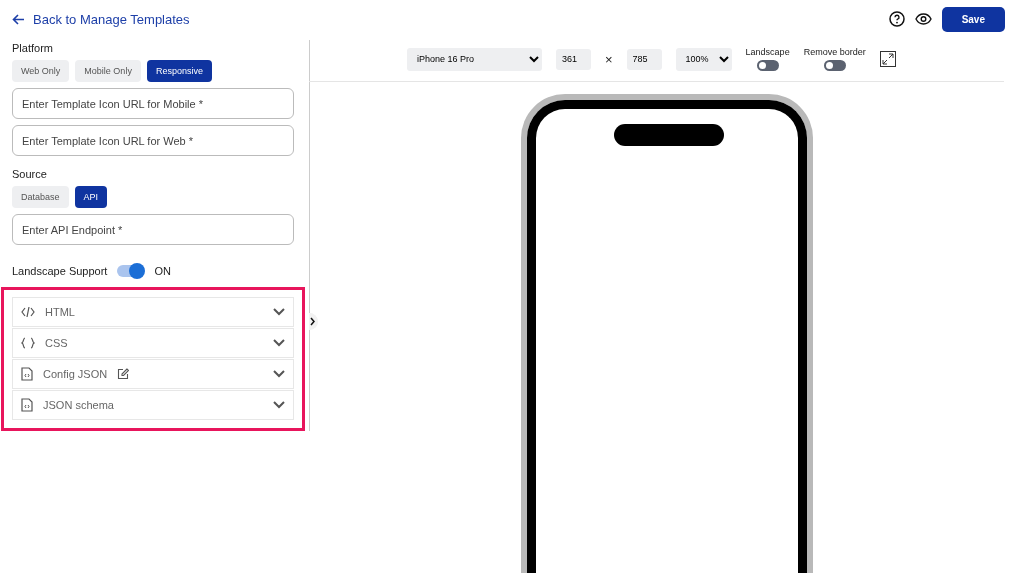  What do you see at coordinates (30, 174) in the screenshot?
I see `source-label: Source` at bounding box center [30, 174].